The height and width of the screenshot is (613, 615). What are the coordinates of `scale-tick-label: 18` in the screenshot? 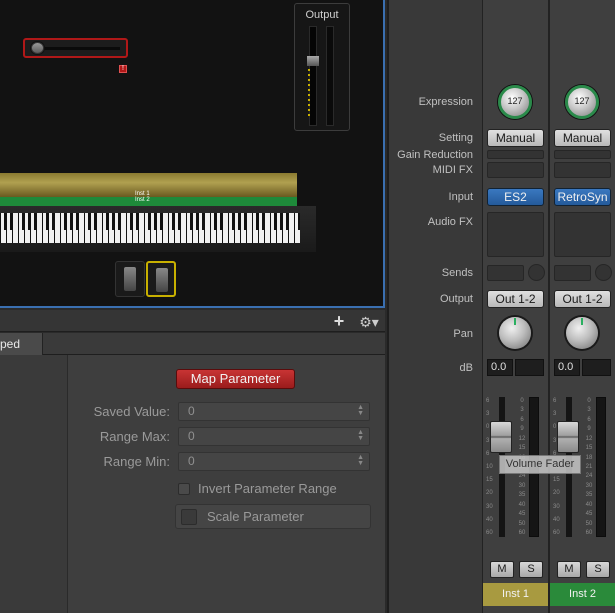 It's located at (589, 457).